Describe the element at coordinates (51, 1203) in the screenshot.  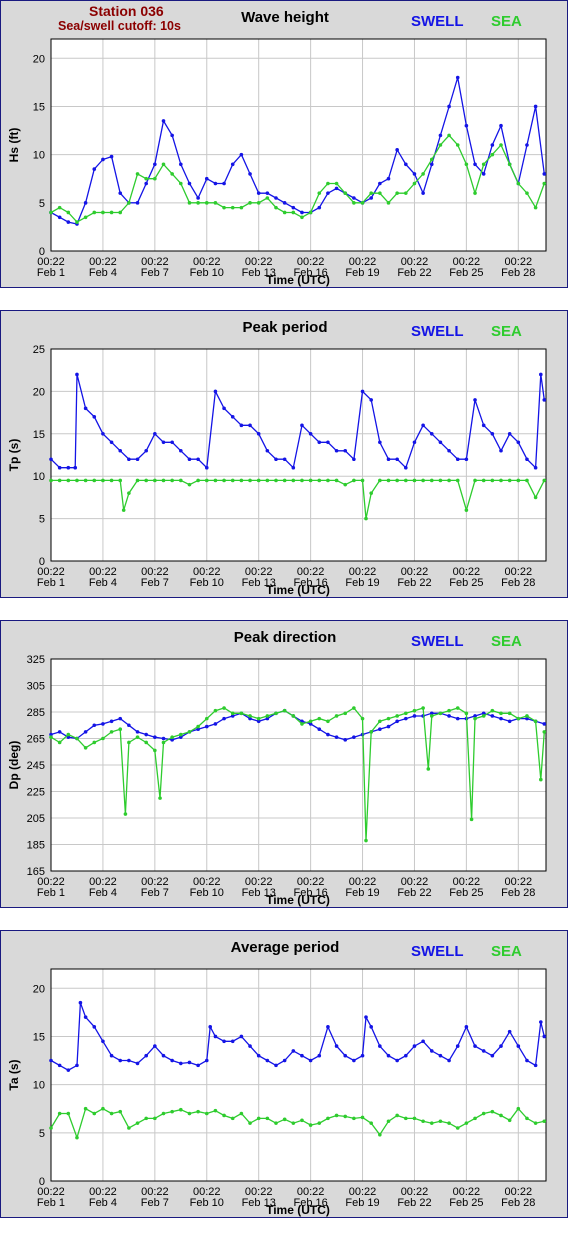
I see `chart-3-xtick-date: Feb 1` at that location.